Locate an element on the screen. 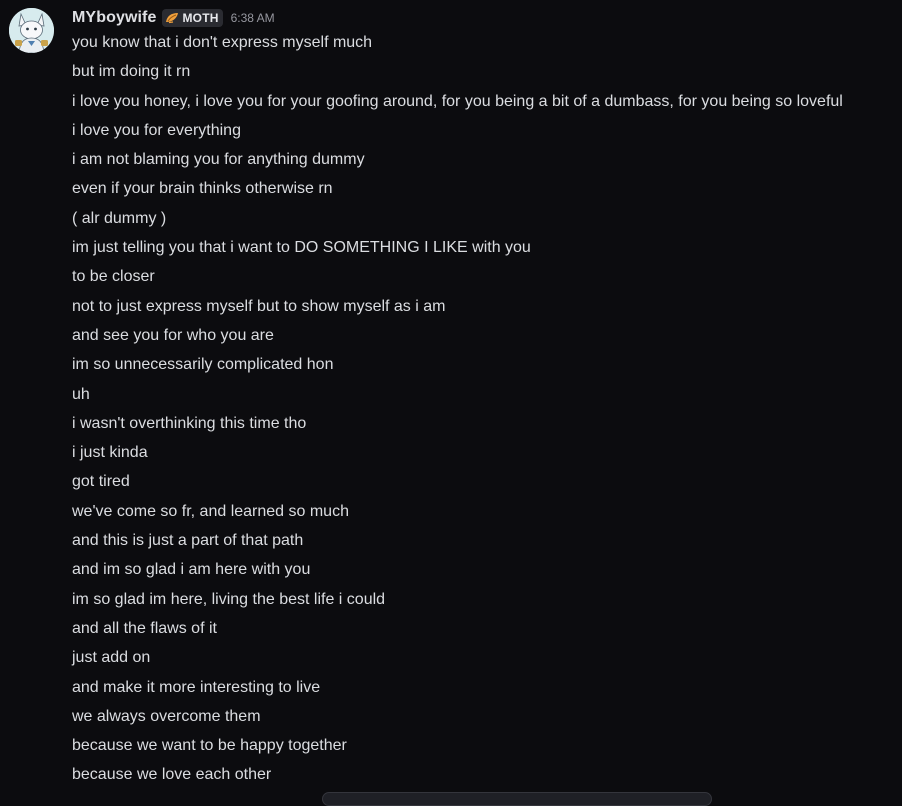  message-line: we always overcome them is located at coordinates (166, 716).